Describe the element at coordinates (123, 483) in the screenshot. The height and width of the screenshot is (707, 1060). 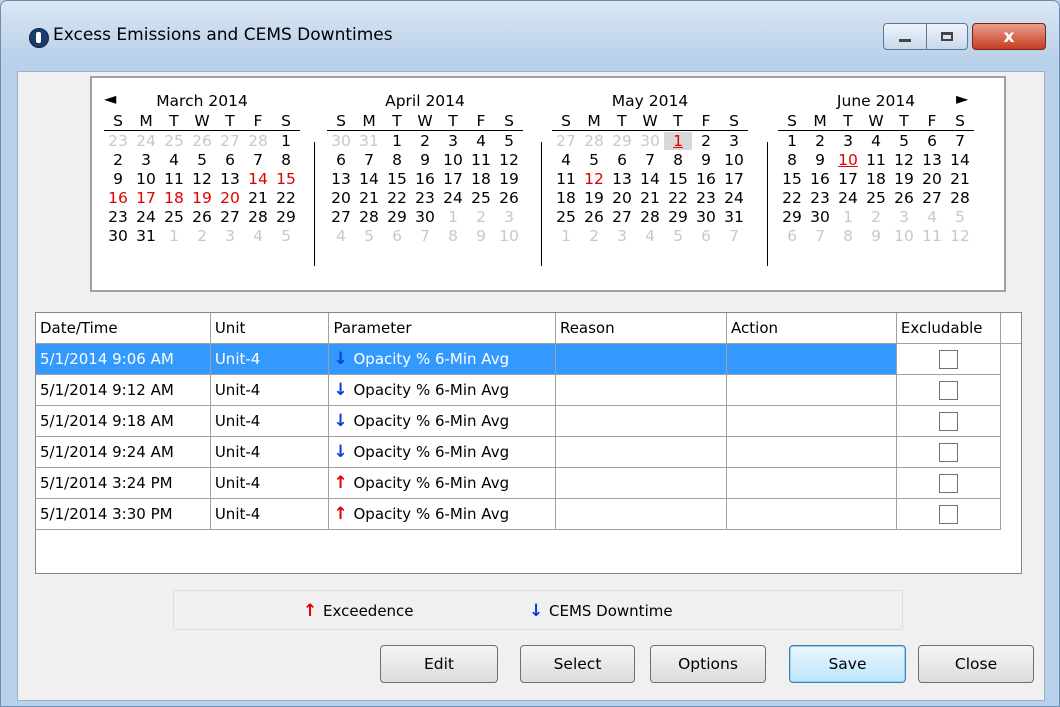
I see `cell-datetime: 5/1/2014 3:24 PM` at that location.